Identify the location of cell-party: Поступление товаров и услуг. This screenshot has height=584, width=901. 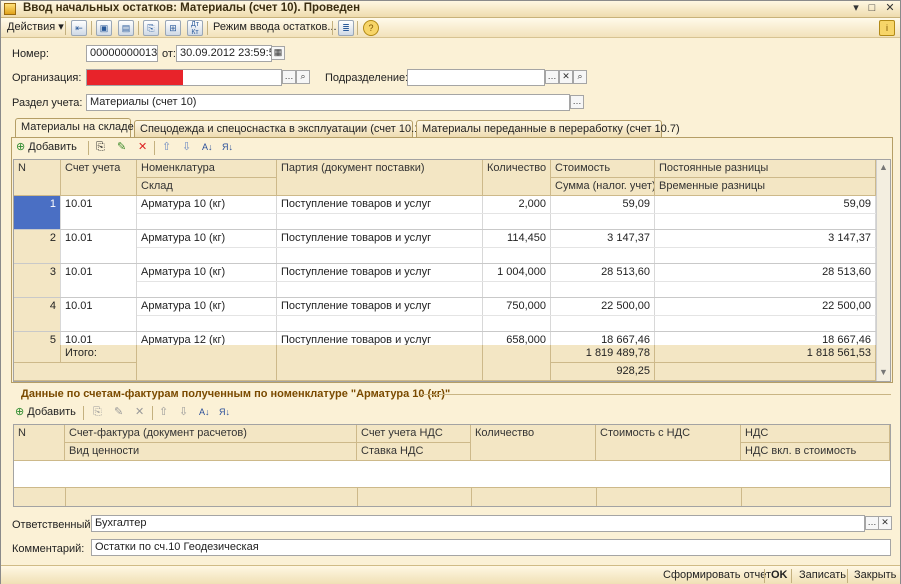
(380, 338).